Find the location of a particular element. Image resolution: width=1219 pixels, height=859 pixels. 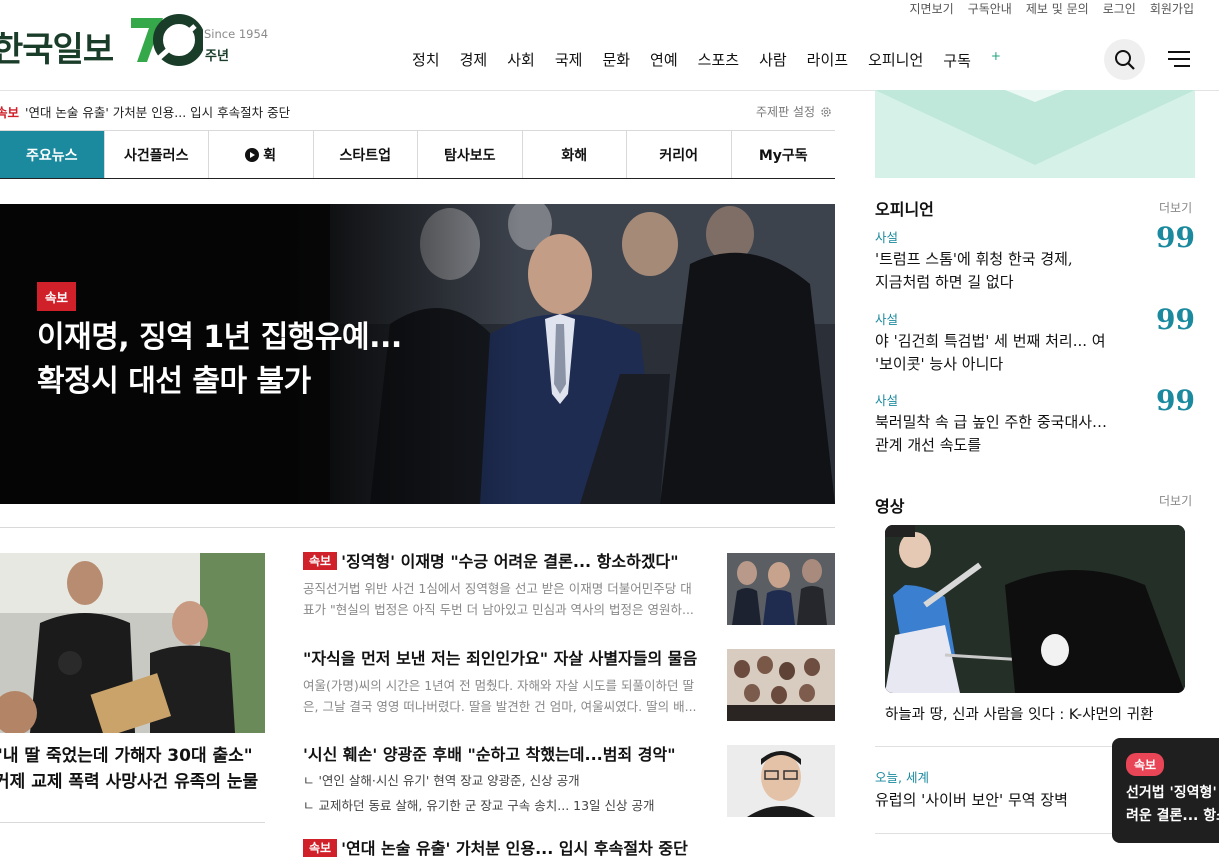

nav-item-economy: 경제 is located at coordinates (474, 60).